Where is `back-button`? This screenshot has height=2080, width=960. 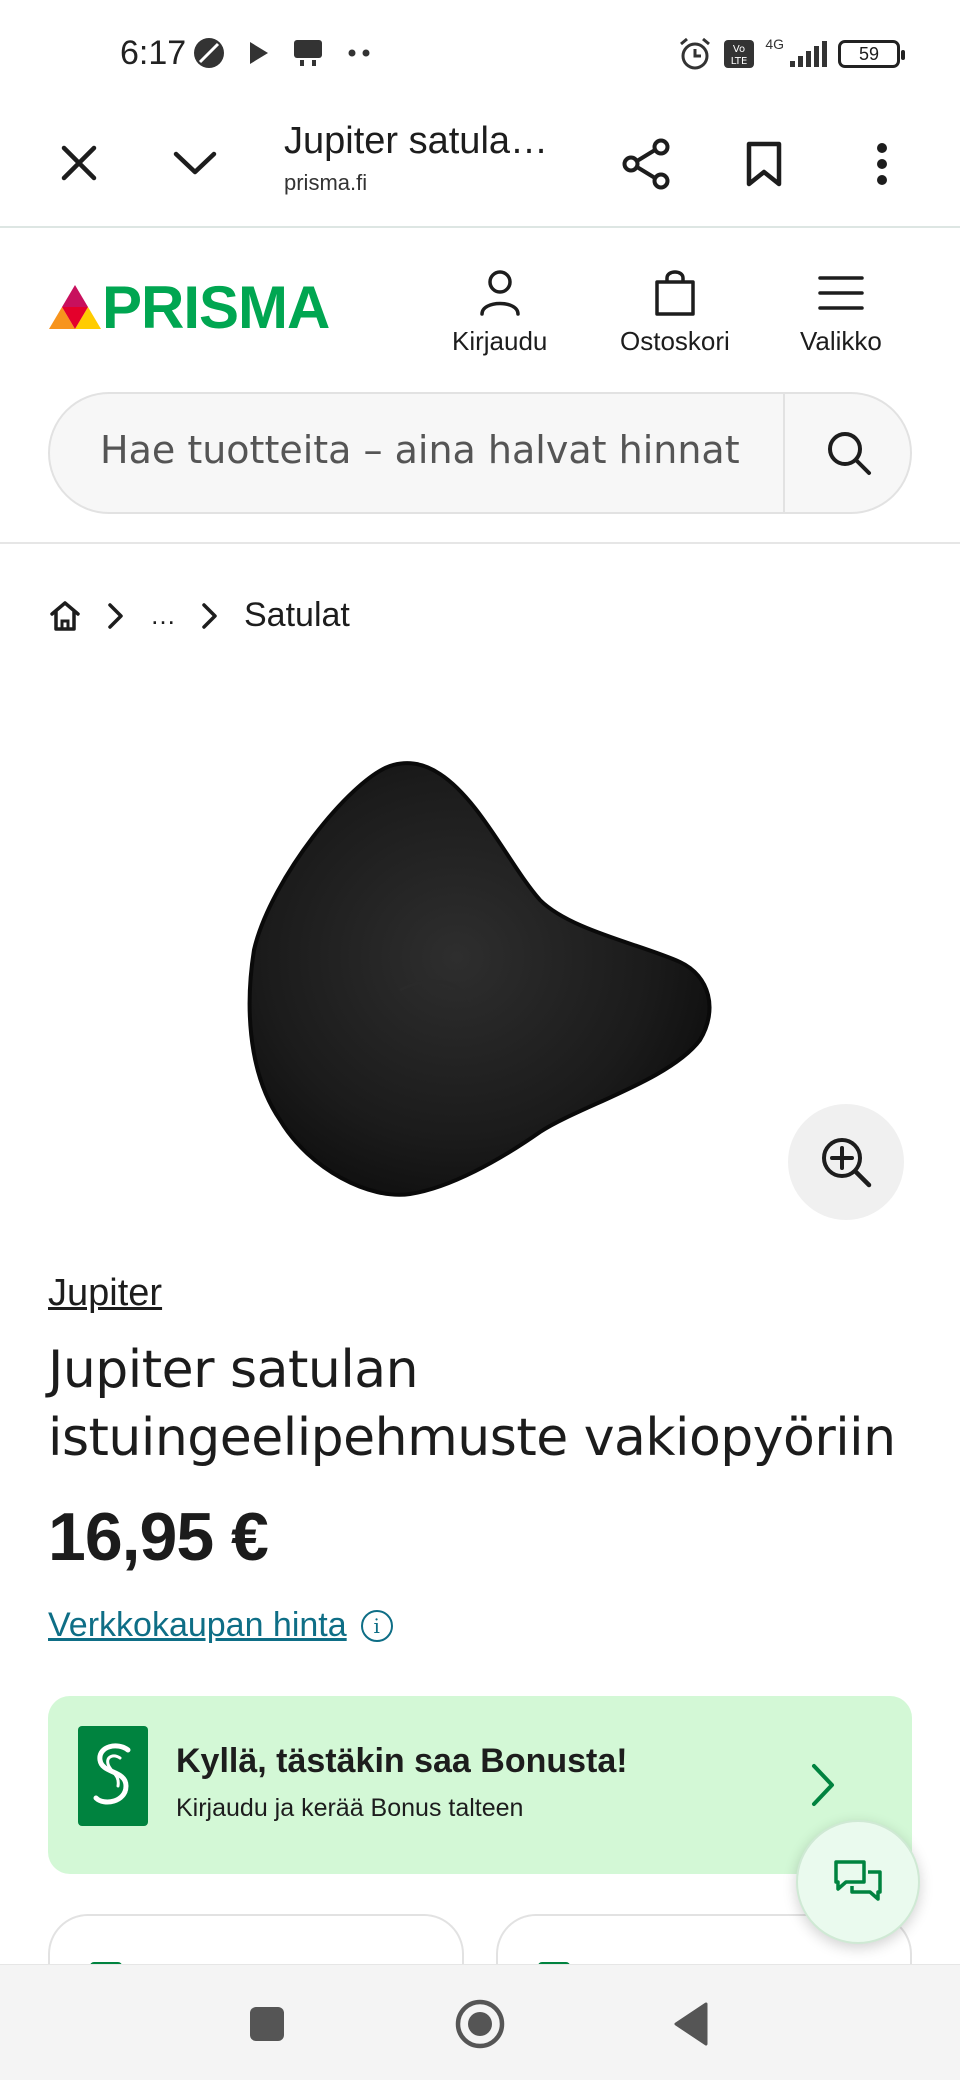 back-button is located at coordinates (691, 2024).